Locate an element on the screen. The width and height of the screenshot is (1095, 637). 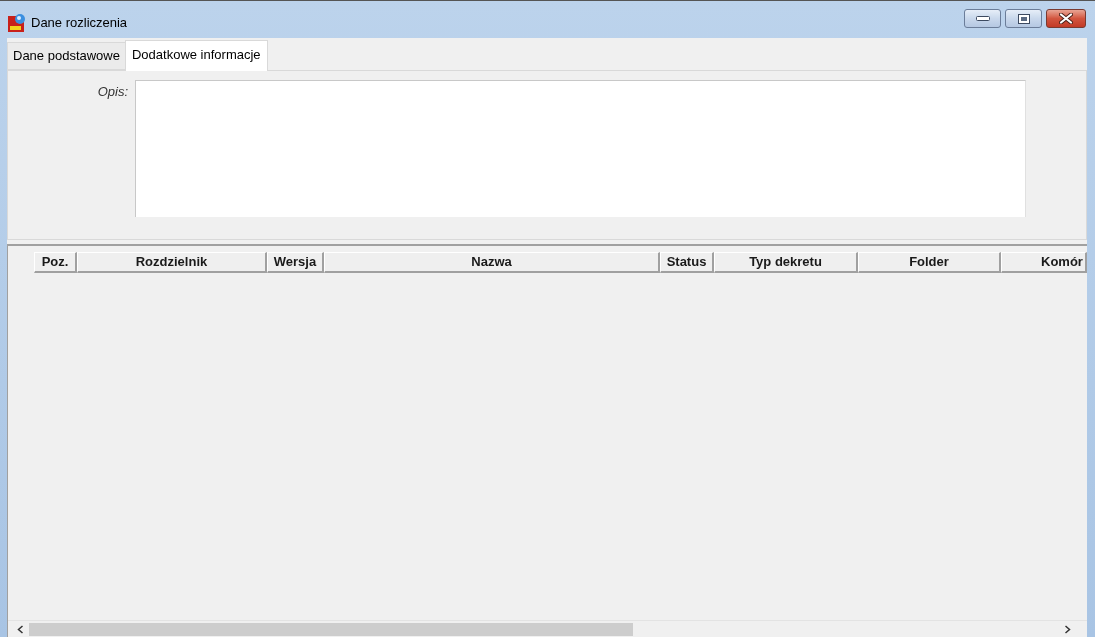
maximize-button is located at coordinates (1023, 18).